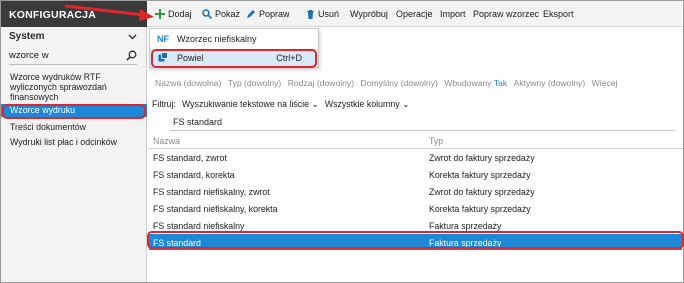 This screenshot has height=283, width=684. Describe the element at coordinates (362, 104) in the screenshot. I see `filter-columns-value: Wszystkie kolumny` at that location.